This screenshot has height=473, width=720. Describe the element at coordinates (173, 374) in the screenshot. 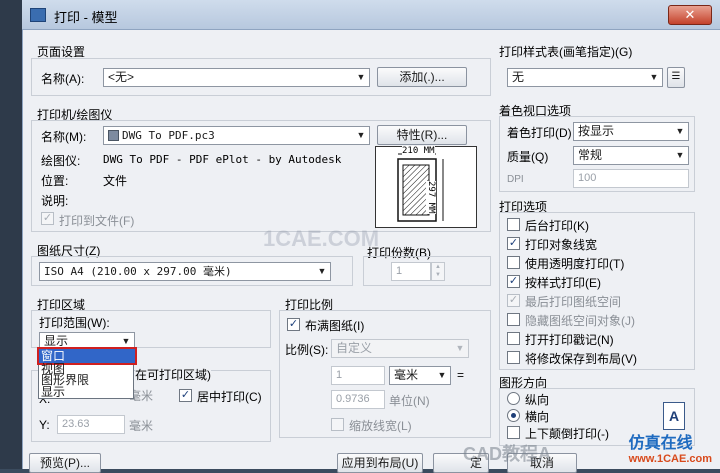

I see `plot-offset-title: 在可打印区域)` at that location.